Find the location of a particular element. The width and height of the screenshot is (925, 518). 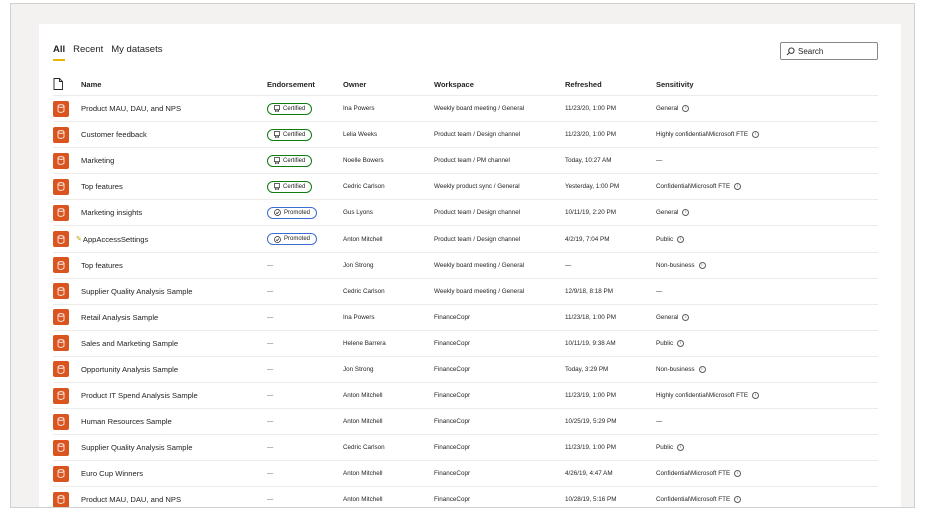

dataset-name-cell: Retail Analysis Sample is located at coordinates (174, 317).